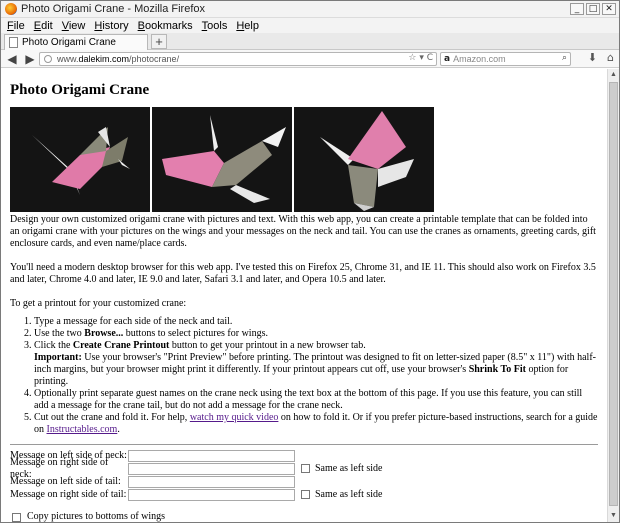 The image size is (620, 523). I want to click on neck-same-checkbox, so click(305, 468).